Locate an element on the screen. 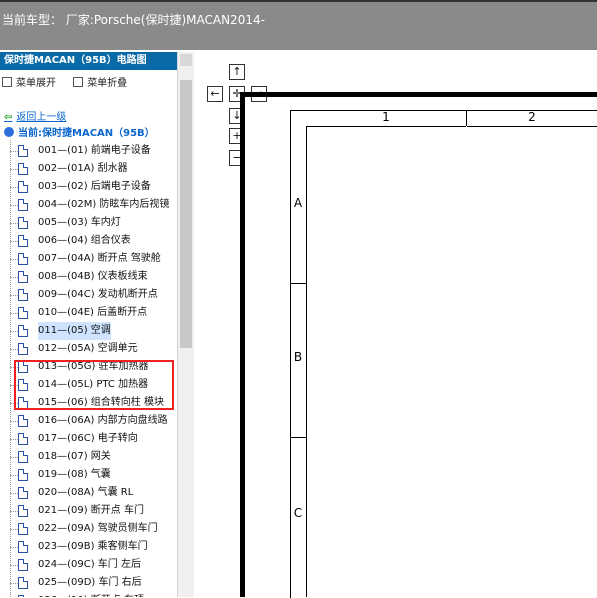 The width and height of the screenshot is (597, 598). tree-item-label: 005—(03) 车内灯 is located at coordinates (79, 222).